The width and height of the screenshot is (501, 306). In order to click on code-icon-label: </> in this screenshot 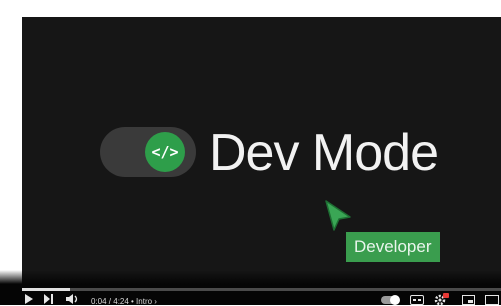, I will do `click(165, 152)`.